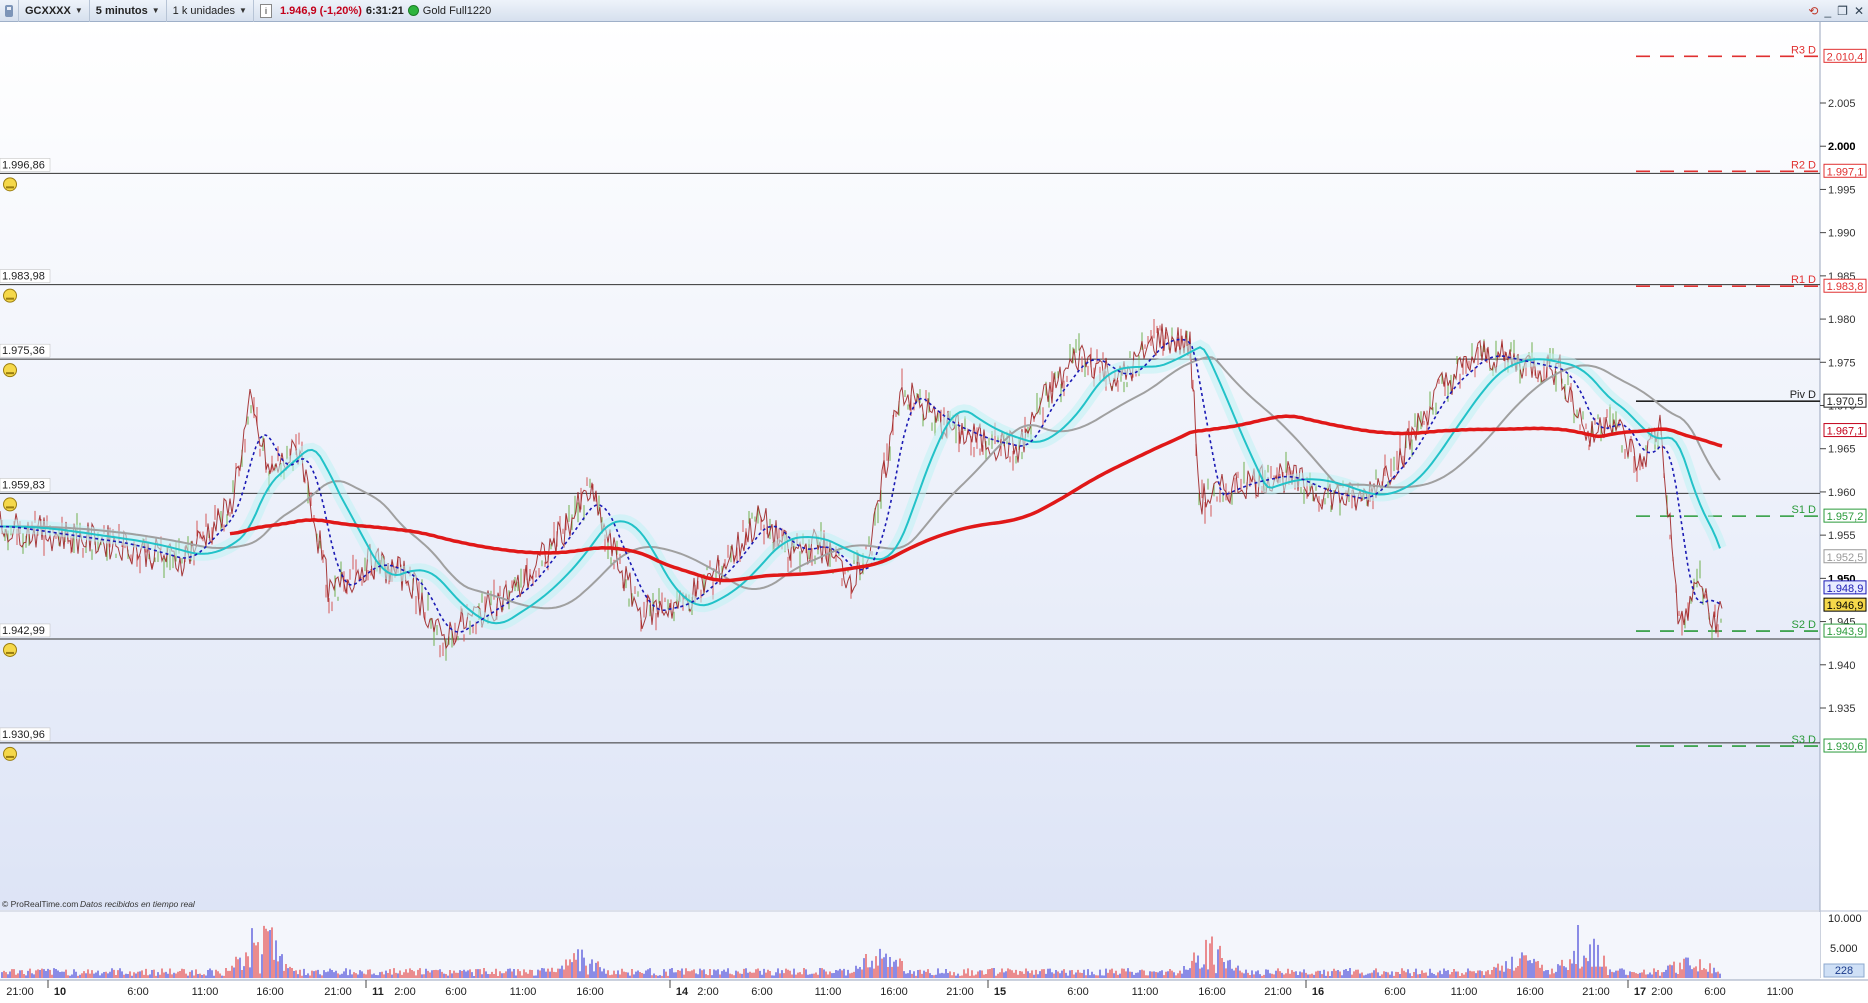 Image resolution: width=1868 pixels, height=1003 pixels. Describe the element at coordinates (1844, 466) in the screenshot. I see `price-axis-background` at that location.